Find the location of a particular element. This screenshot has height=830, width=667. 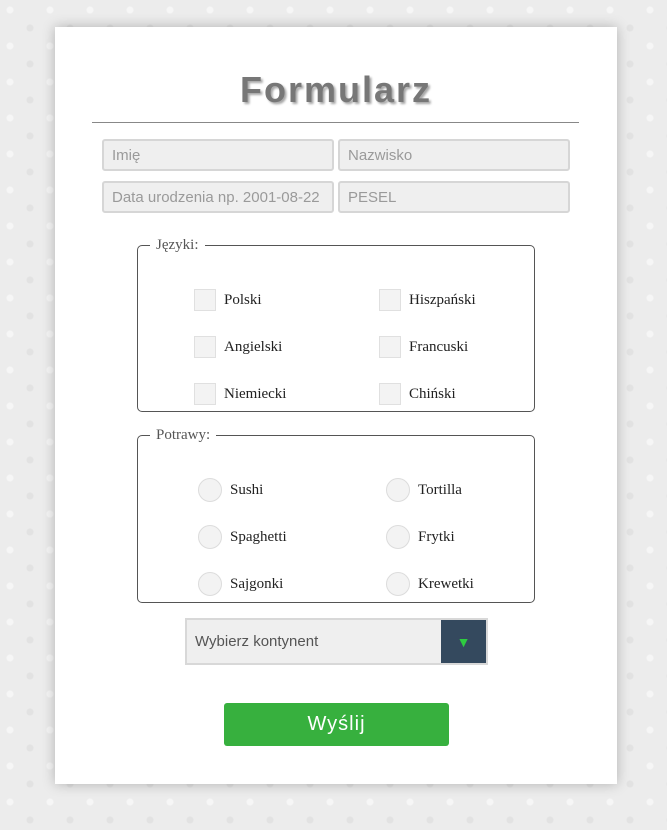

language-option-polski: Polski is located at coordinates (228, 300).